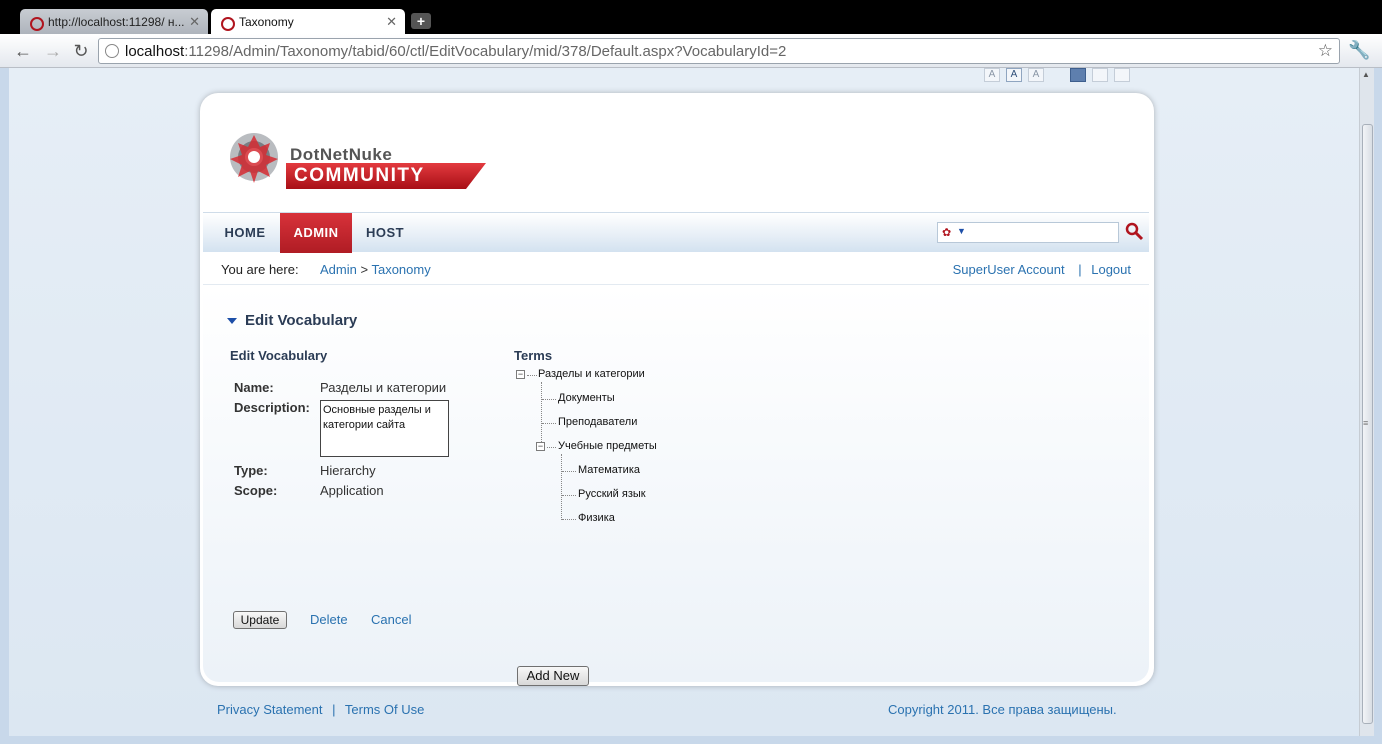 The width and height of the screenshot is (1382, 744). What do you see at coordinates (23, 51) in the screenshot?
I see `back-arrow-icon: ←` at bounding box center [23, 51].